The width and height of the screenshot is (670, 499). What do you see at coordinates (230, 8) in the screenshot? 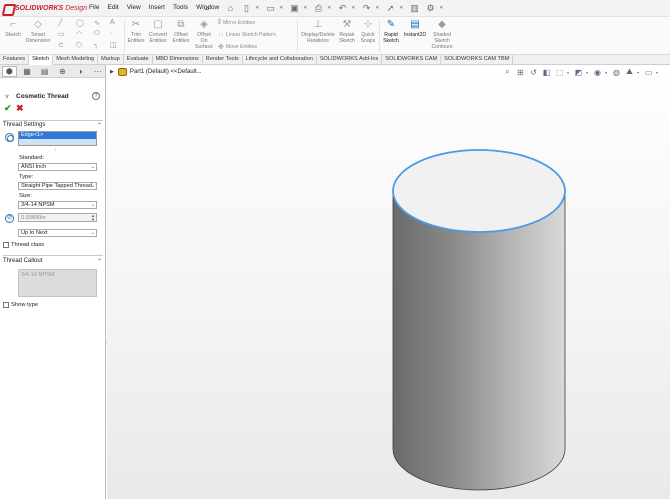
I see `home-icon: ⌂` at bounding box center [230, 8].